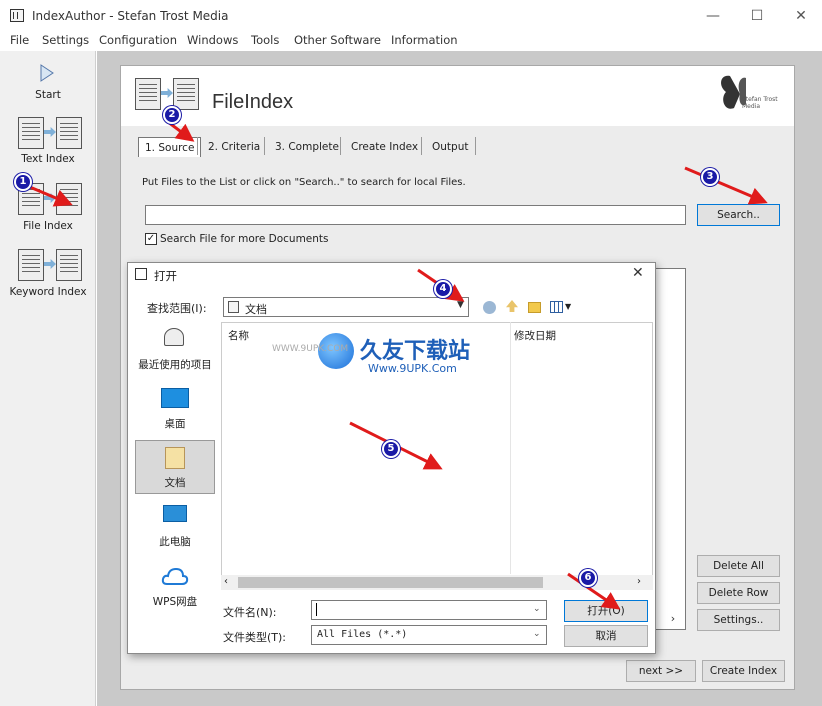  I want to click on sidebar-item-label: Text Index, so click(48, 159).